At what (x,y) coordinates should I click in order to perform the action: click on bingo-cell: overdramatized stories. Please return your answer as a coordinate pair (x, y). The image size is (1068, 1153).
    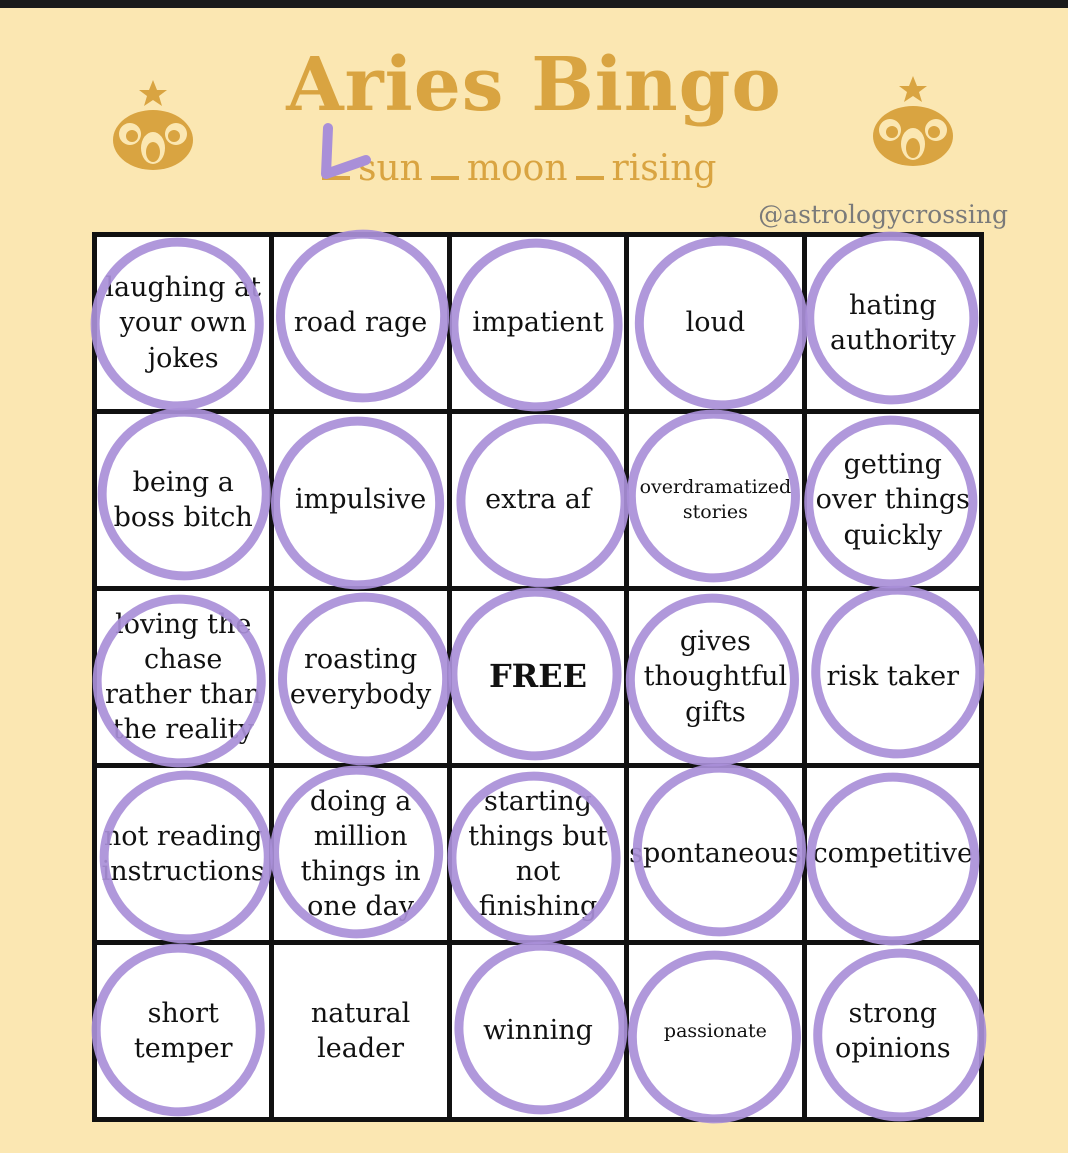
    Looking at the image, I should click on (715, 500).